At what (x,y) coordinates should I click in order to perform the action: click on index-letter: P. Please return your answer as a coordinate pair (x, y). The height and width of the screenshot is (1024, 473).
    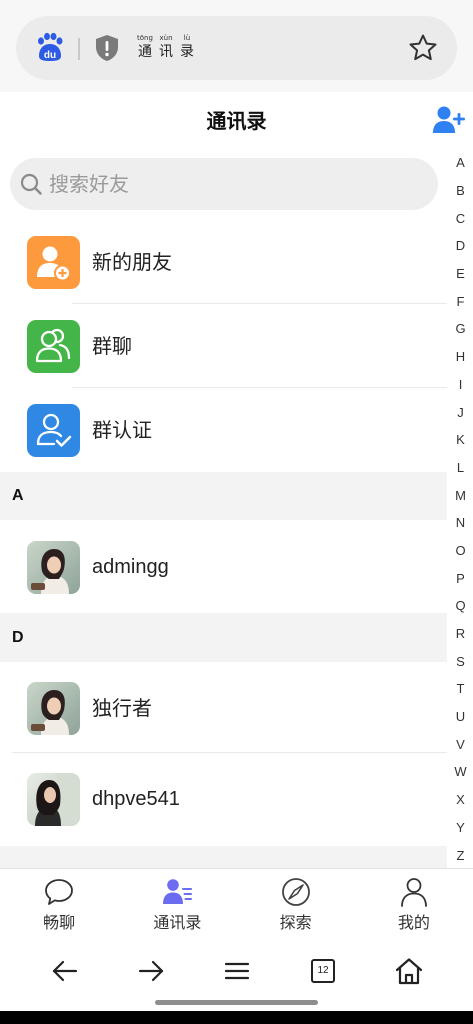
    Looking at the image, I should click on (460, 578).